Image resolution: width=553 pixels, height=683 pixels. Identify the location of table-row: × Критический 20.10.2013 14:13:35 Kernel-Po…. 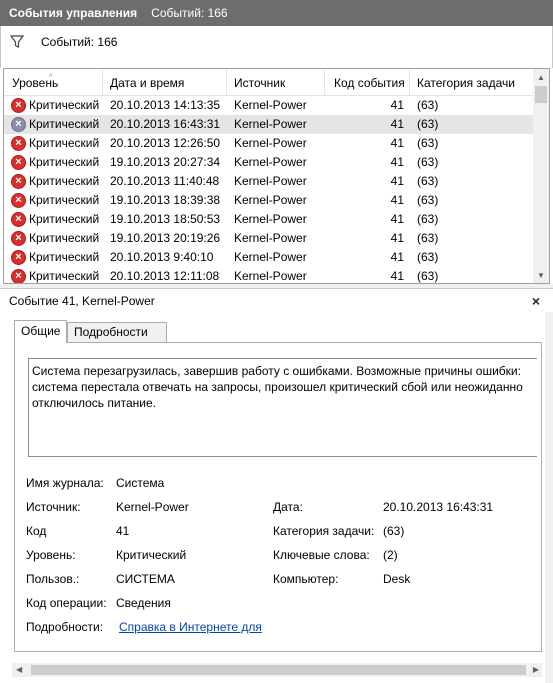
(269, 105).